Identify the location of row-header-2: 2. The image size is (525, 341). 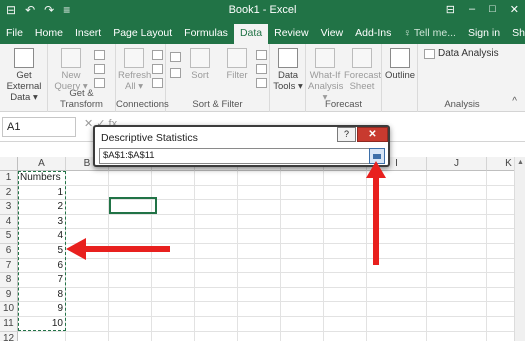
(9, 193).